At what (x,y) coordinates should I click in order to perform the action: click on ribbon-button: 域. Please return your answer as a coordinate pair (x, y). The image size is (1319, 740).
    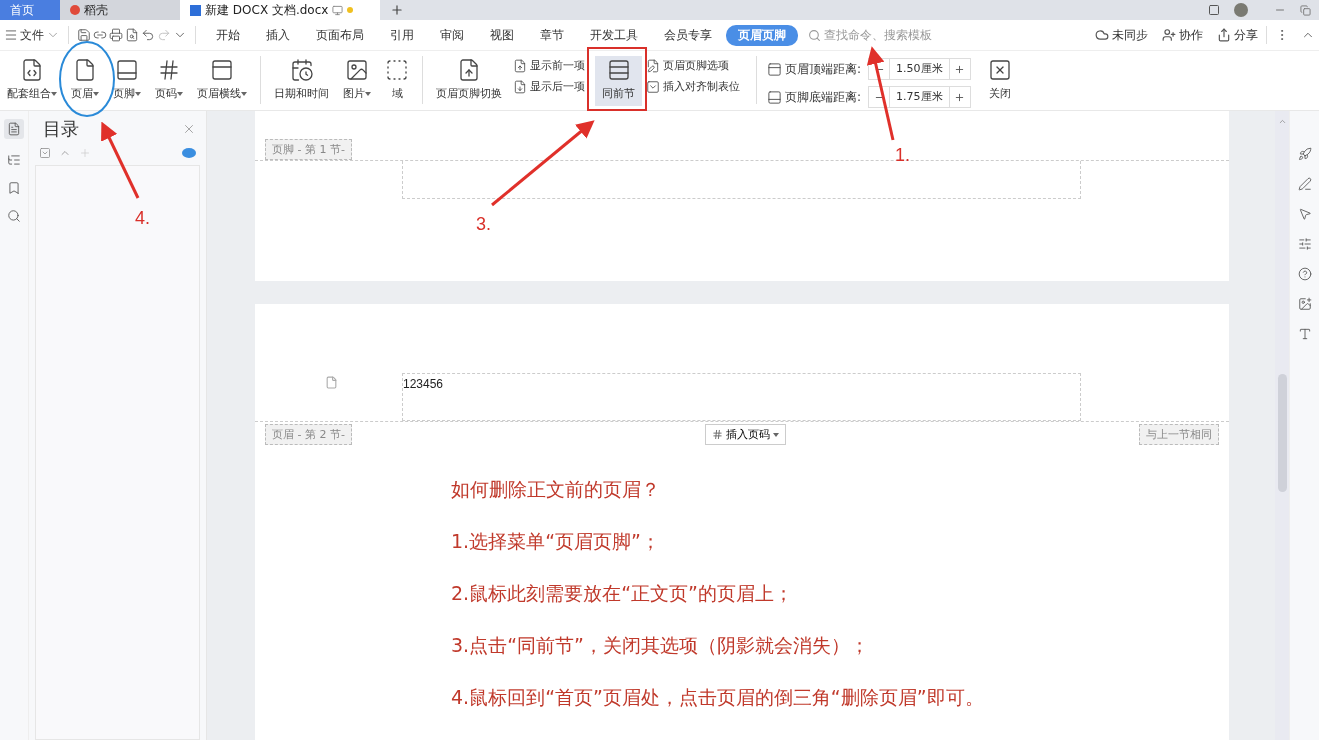
    Looking at the image, I should click on (397, 81).